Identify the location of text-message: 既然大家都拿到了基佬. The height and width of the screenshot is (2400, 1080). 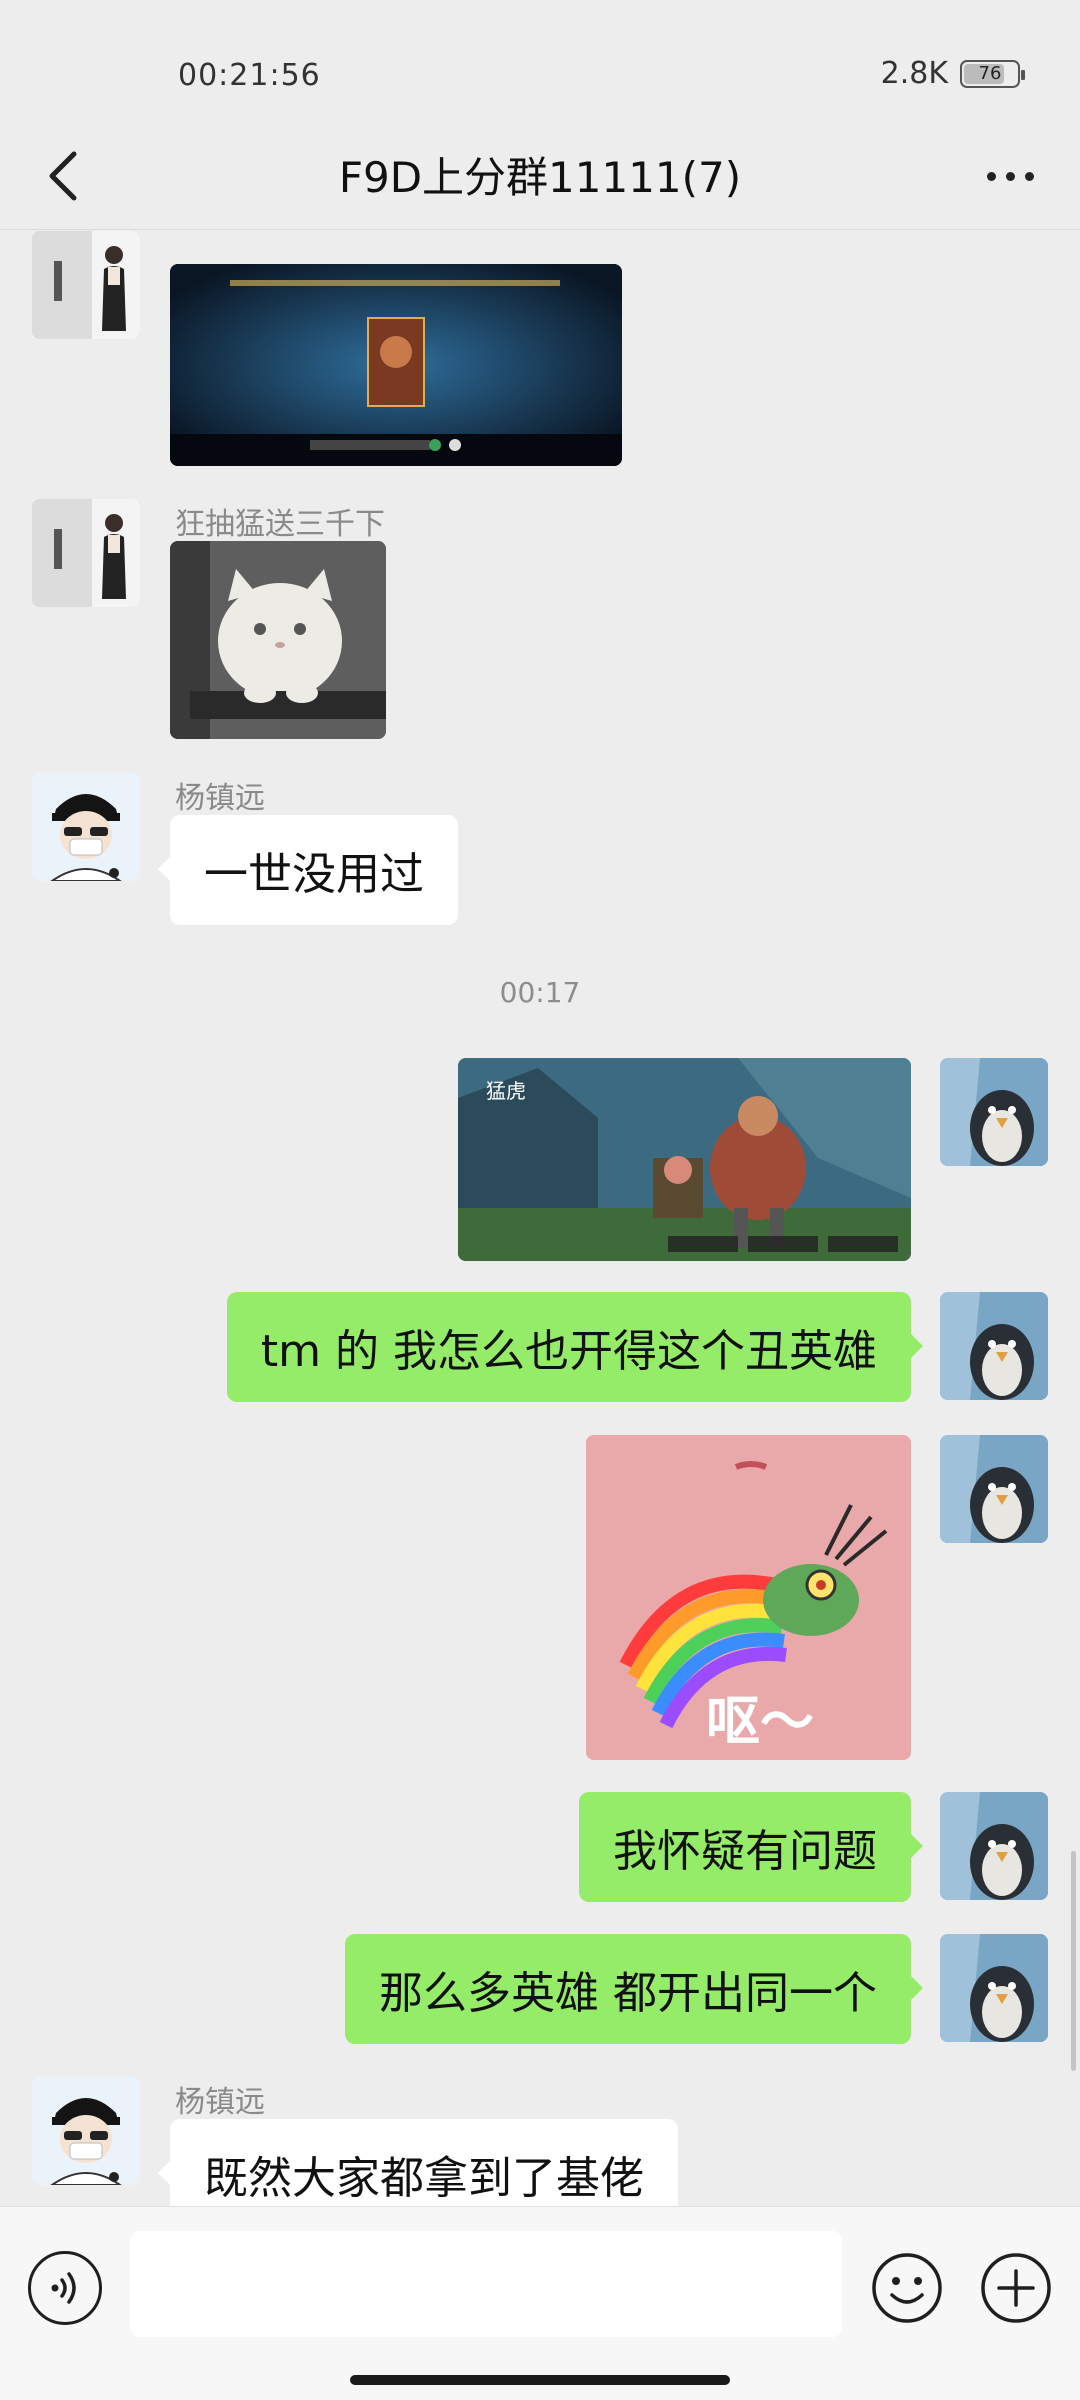
(418, 2162).